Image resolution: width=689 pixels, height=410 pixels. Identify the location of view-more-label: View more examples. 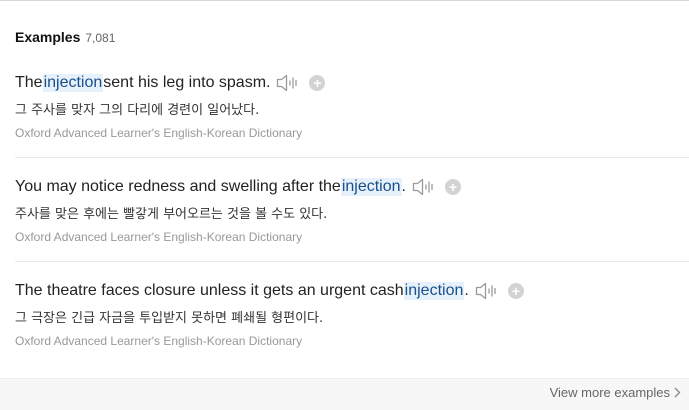
(609, 392).